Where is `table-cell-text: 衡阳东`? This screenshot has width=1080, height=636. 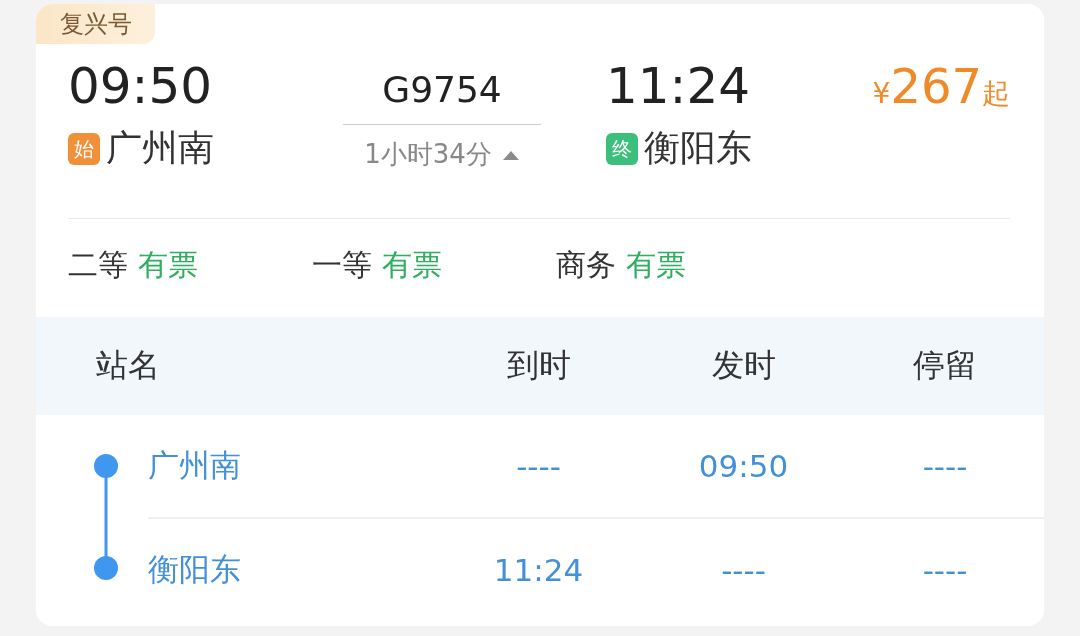 table-cell-text: 衡阳东 is located at coordinates (195, 569).